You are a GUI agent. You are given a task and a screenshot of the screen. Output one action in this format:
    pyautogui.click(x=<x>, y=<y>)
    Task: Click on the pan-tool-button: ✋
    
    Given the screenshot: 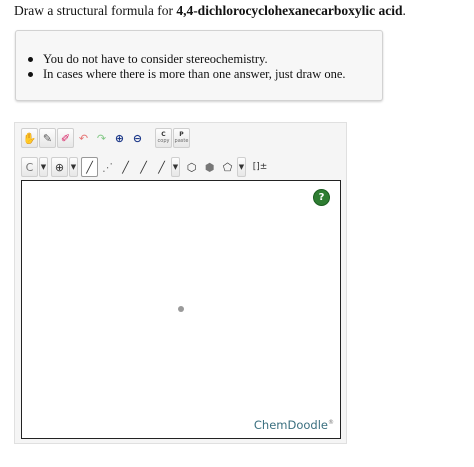 What is the action you would take?
    pyautogui.click(x=29, y=138)
    